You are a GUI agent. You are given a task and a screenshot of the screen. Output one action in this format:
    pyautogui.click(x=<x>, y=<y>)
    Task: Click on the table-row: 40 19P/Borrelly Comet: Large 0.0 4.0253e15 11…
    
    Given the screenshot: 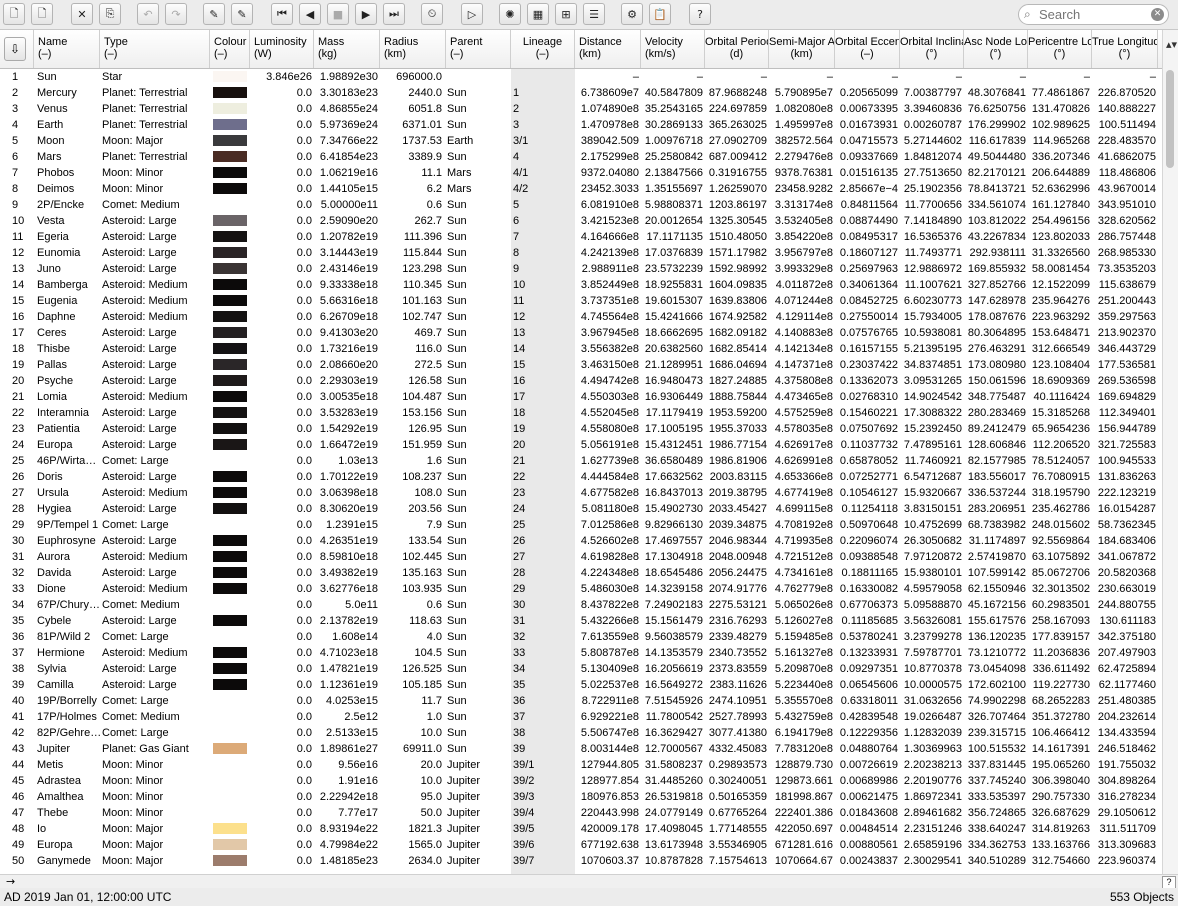 What is the action you would take?
    pyautogui.click(x=581, y=701)
    